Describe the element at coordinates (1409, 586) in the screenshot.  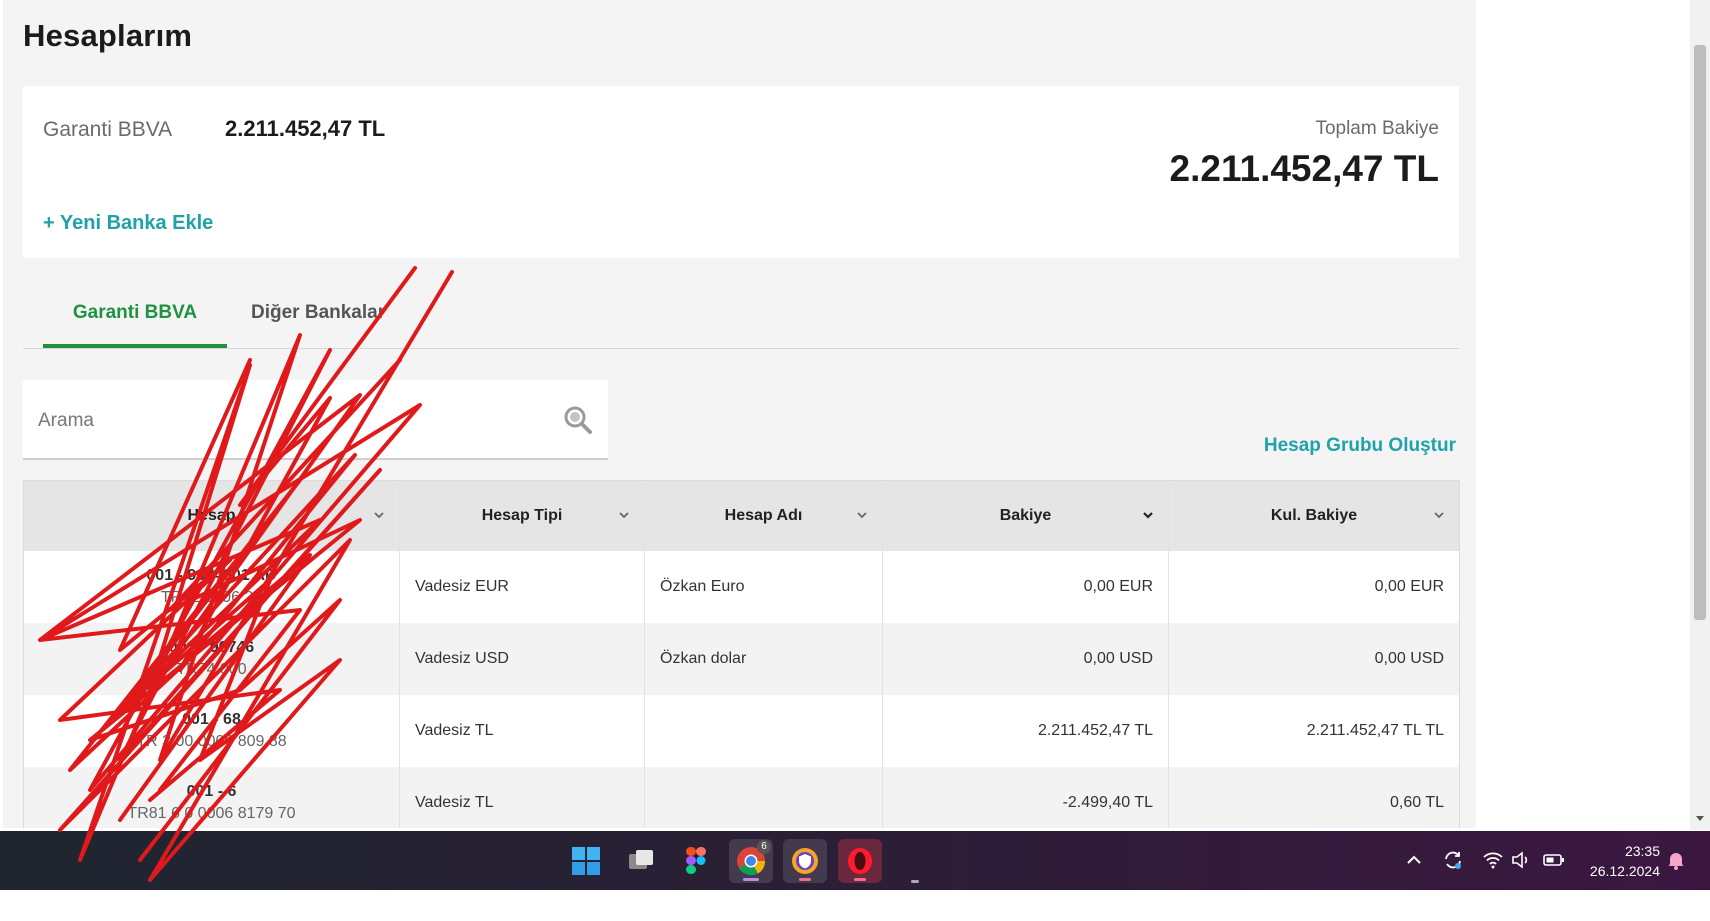
I see `usable-balance-cell: 0,00 EUR` at that location.